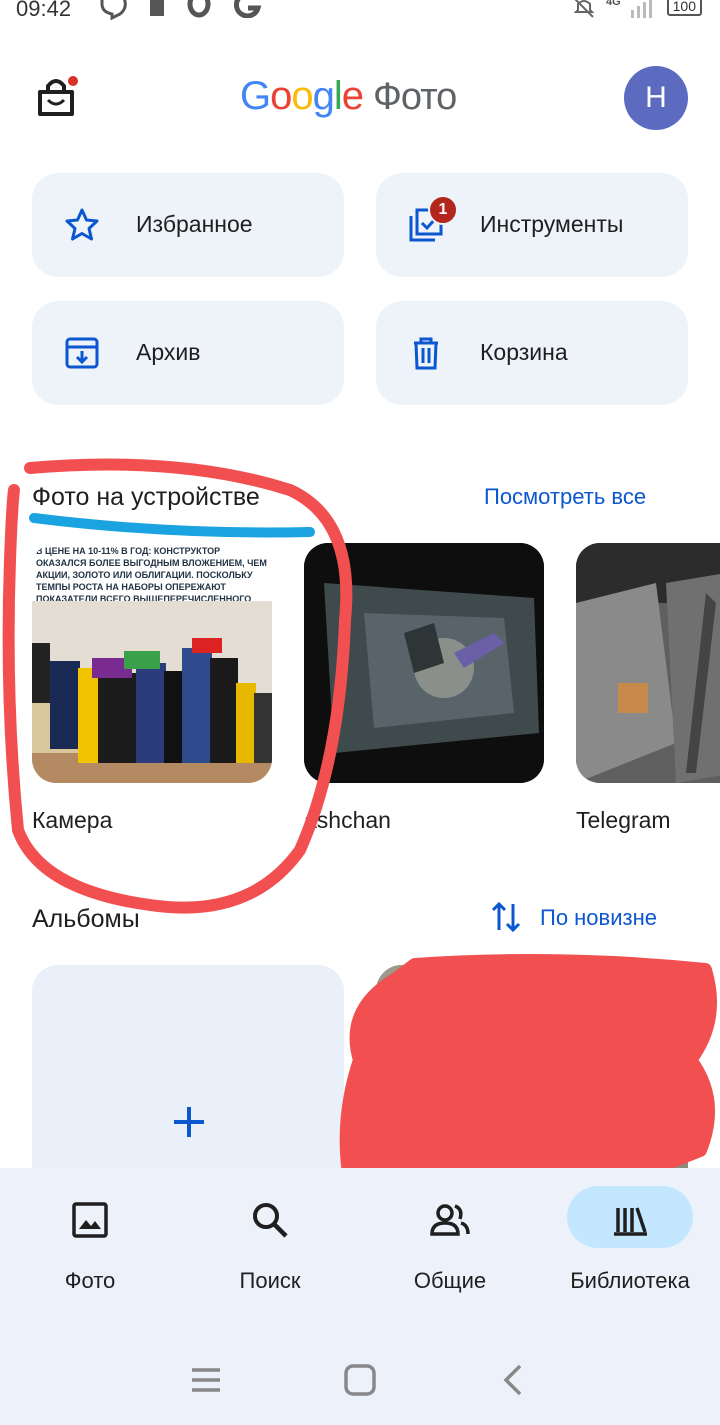 The width and height of the screenshot is (720, 1425). I want to click on archive-label: Архив, so click(168, 352).